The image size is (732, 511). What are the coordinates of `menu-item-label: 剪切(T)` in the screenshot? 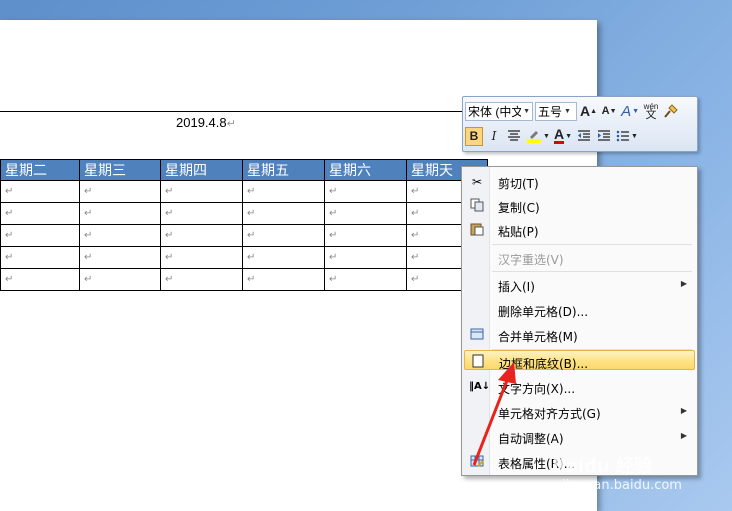 It's located at (518, 184).